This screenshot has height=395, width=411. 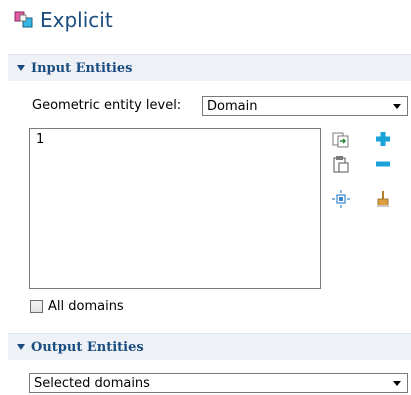 What do you see at coordinates (232, 106) in the screenshot?
I see `geometric-level-value: Domain` at bounding box center [232, 106].